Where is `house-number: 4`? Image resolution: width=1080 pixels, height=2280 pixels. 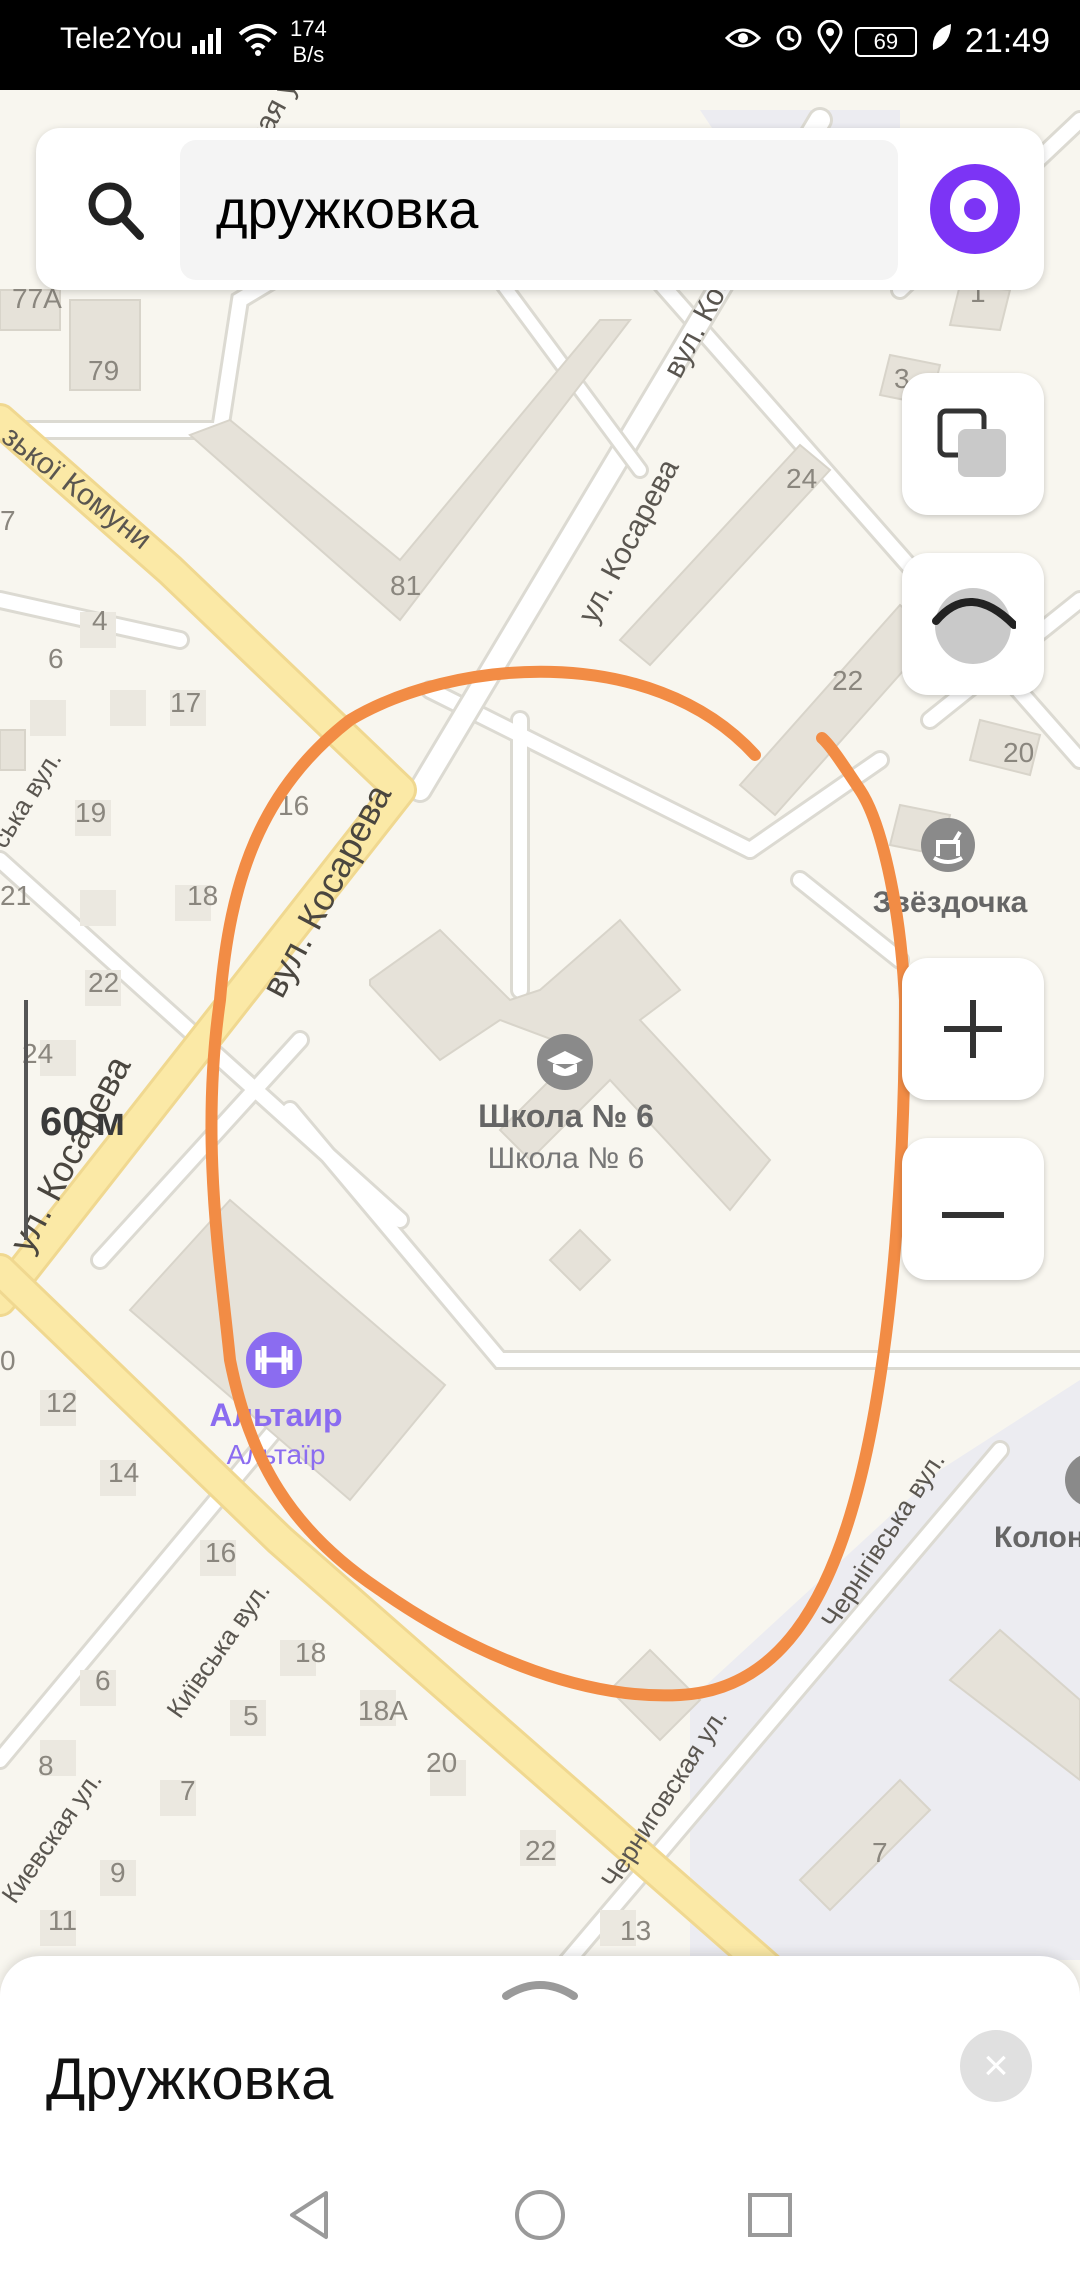 house-number: 4 is located at coordinates (100, 620).